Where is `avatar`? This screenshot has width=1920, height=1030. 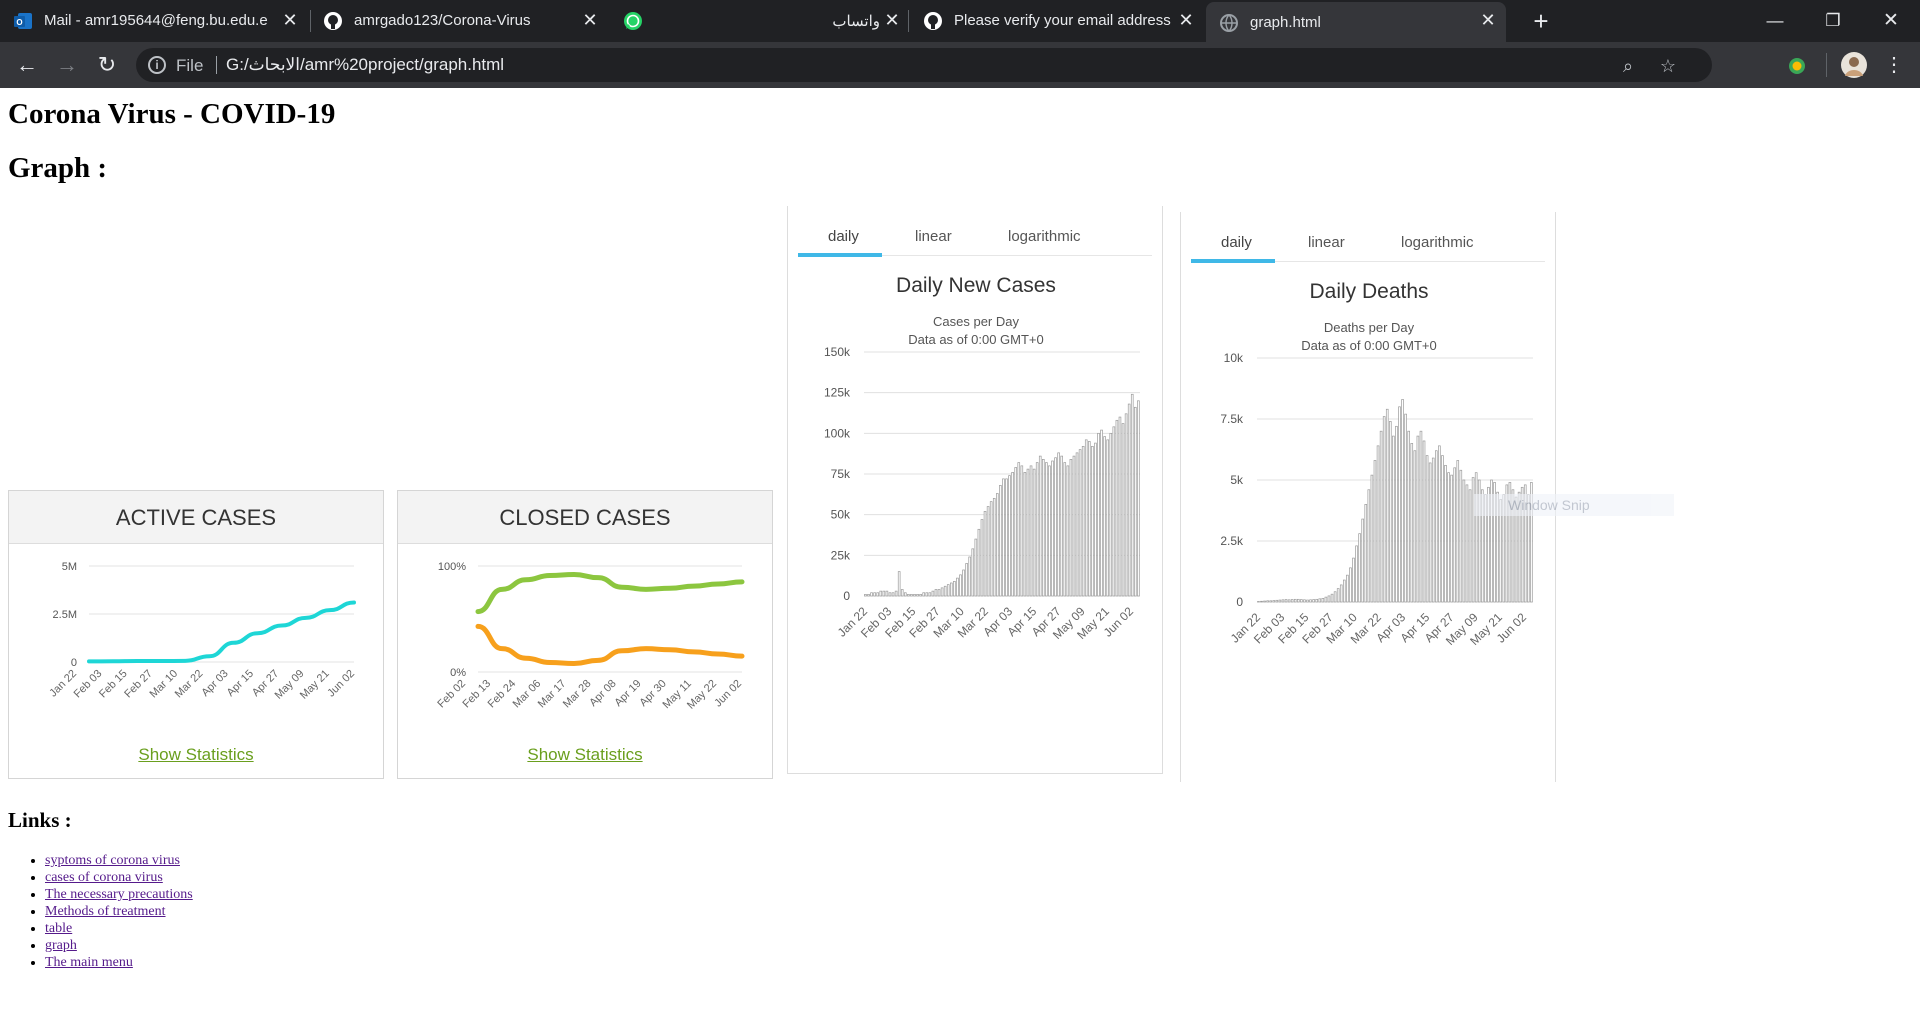 avatar is located at coordinates (1854, 65).